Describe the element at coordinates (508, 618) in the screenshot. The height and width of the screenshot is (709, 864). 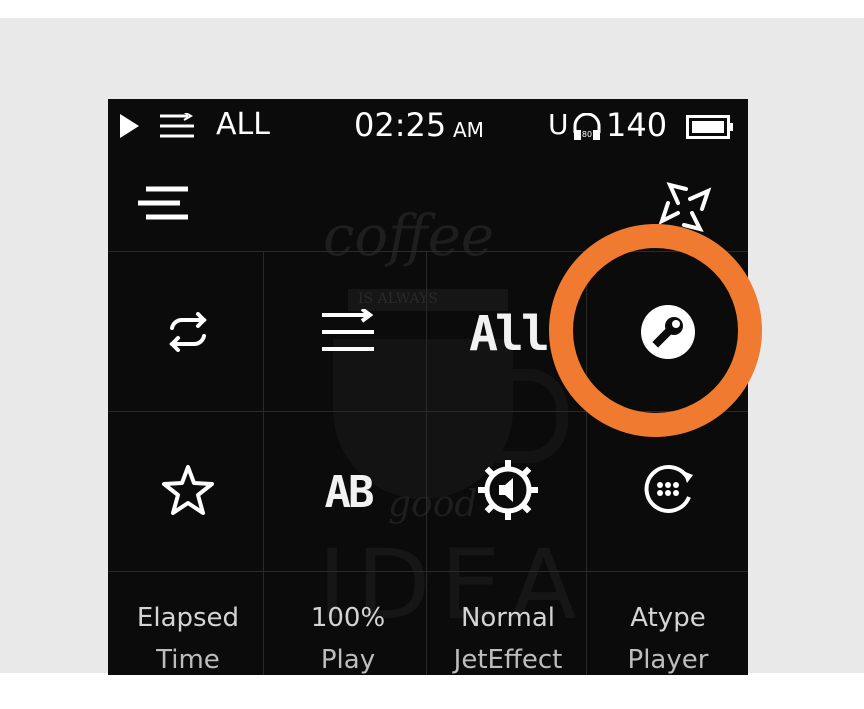
I see `option-line-1: Normal` at that location.